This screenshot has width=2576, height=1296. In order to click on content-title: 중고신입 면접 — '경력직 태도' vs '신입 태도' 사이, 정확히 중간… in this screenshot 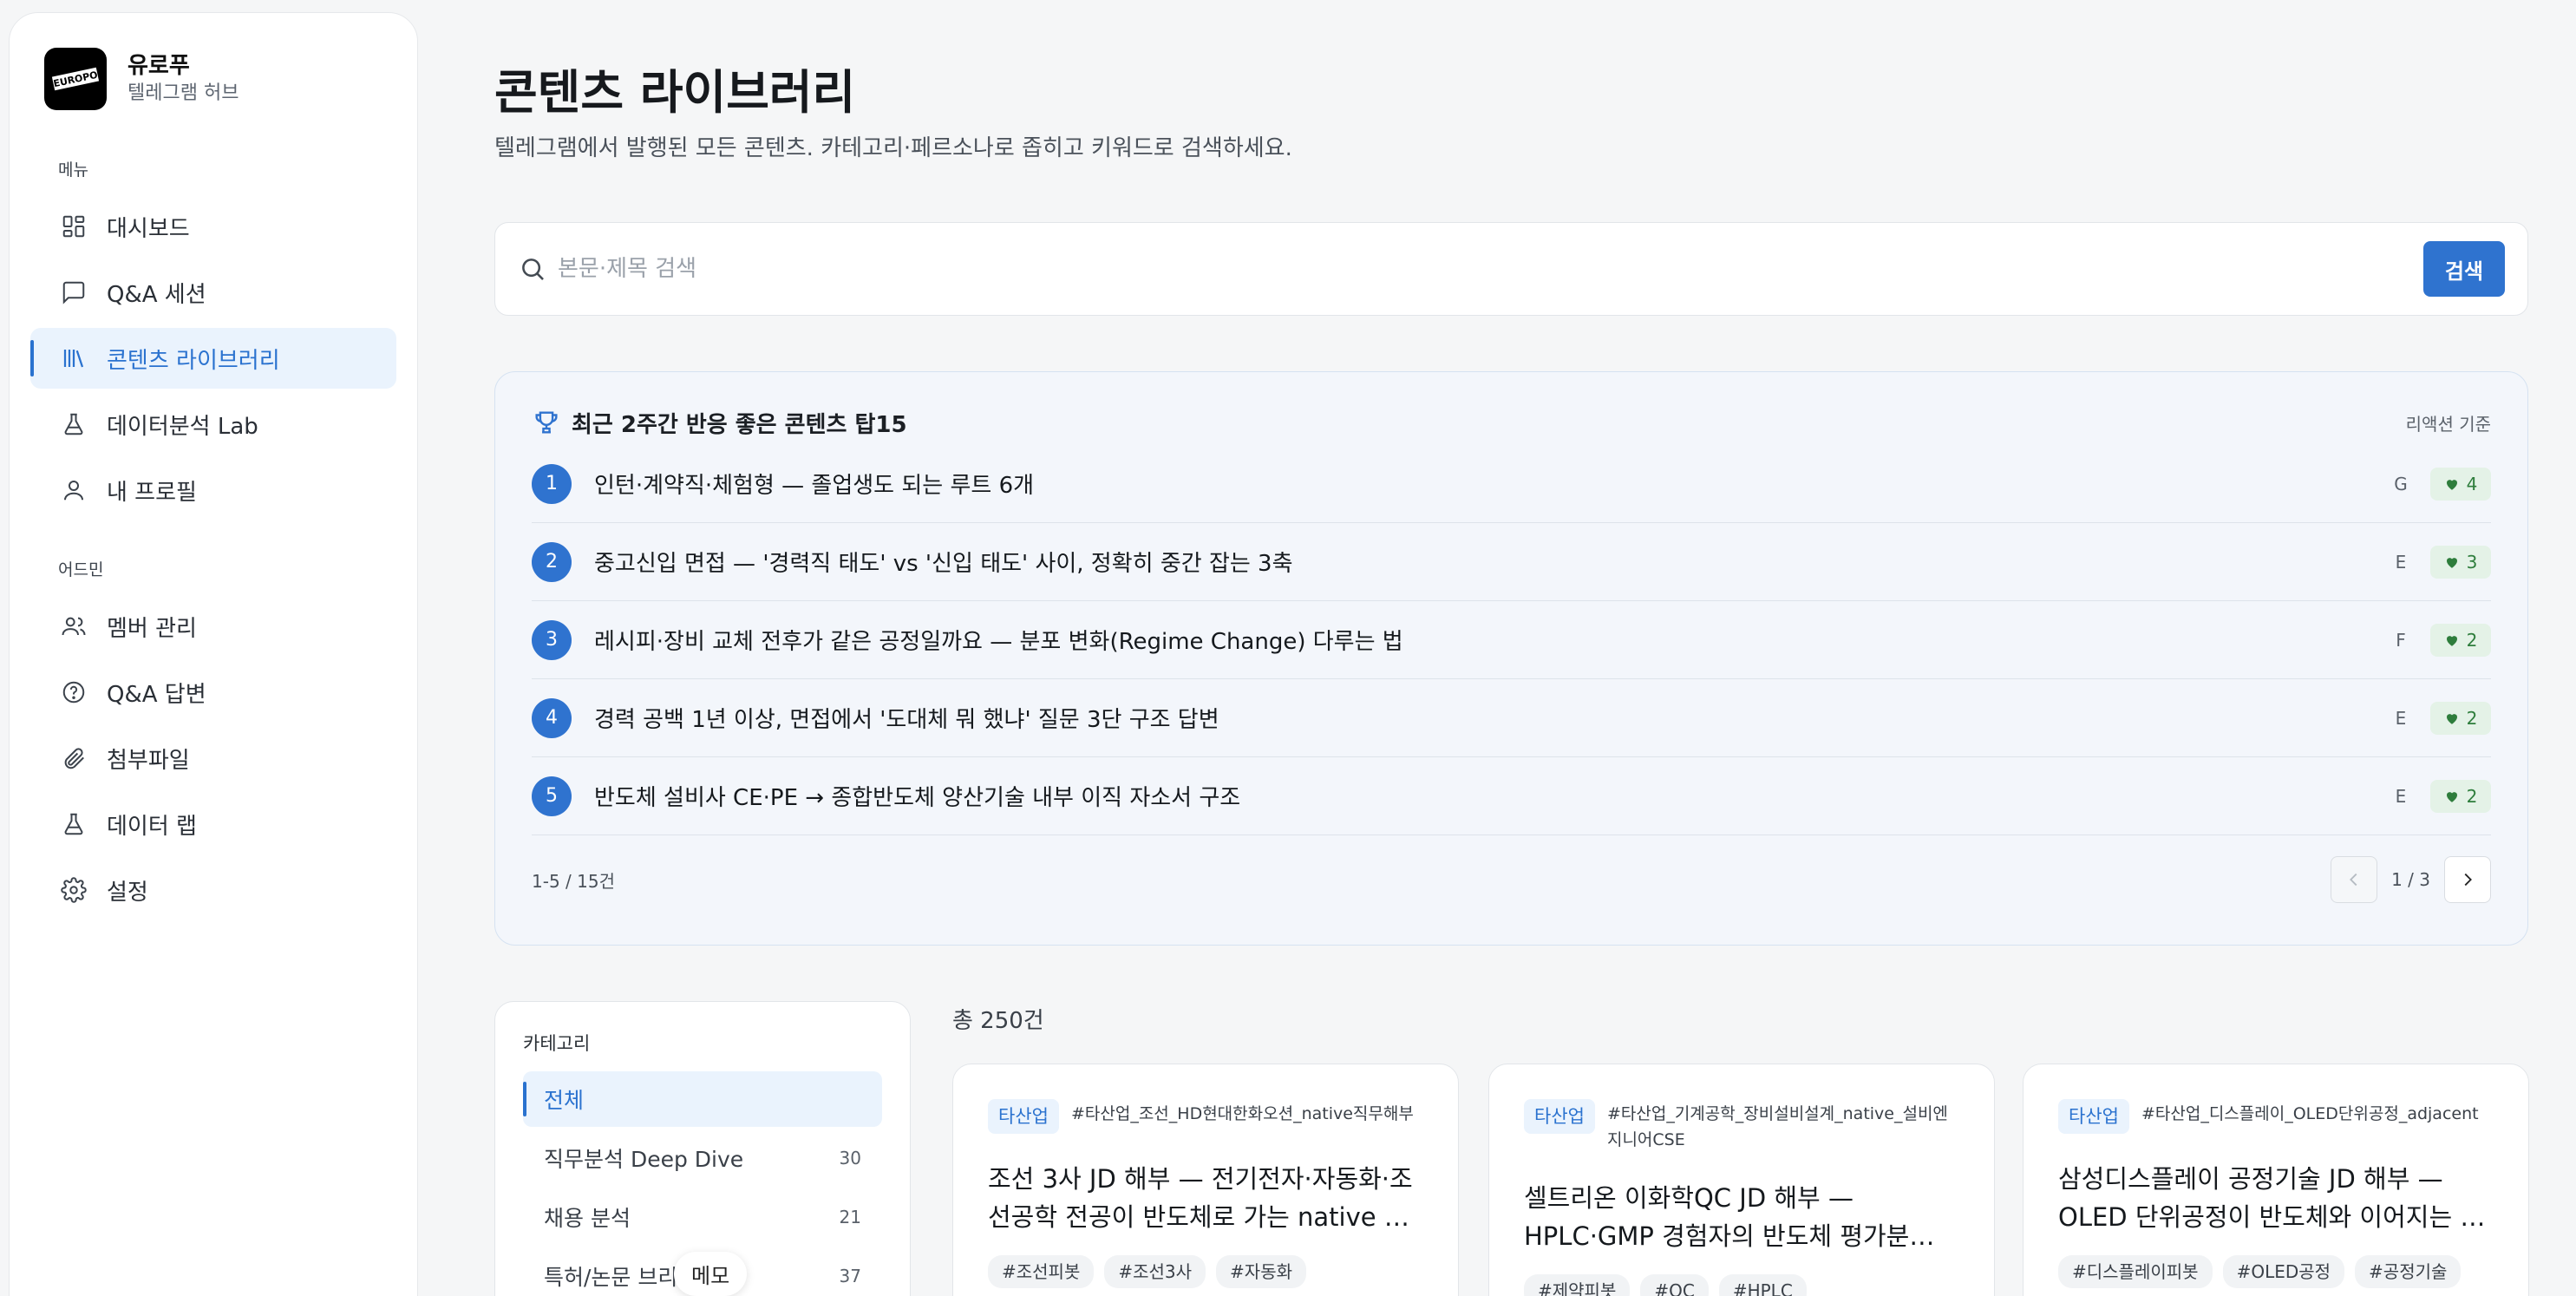, I will do `click(1488, 562)`.